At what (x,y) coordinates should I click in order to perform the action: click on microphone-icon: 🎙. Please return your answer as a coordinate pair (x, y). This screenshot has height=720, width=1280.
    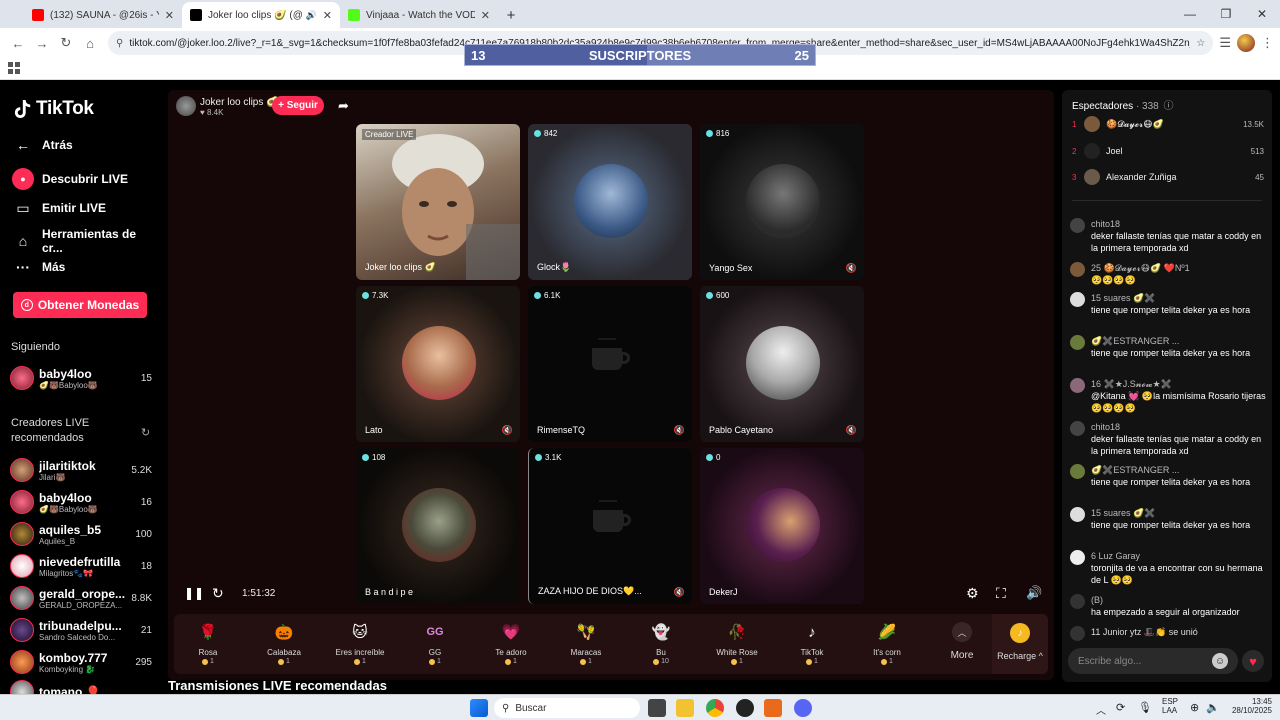
    Looking at the image, I should click on (1145, 707).